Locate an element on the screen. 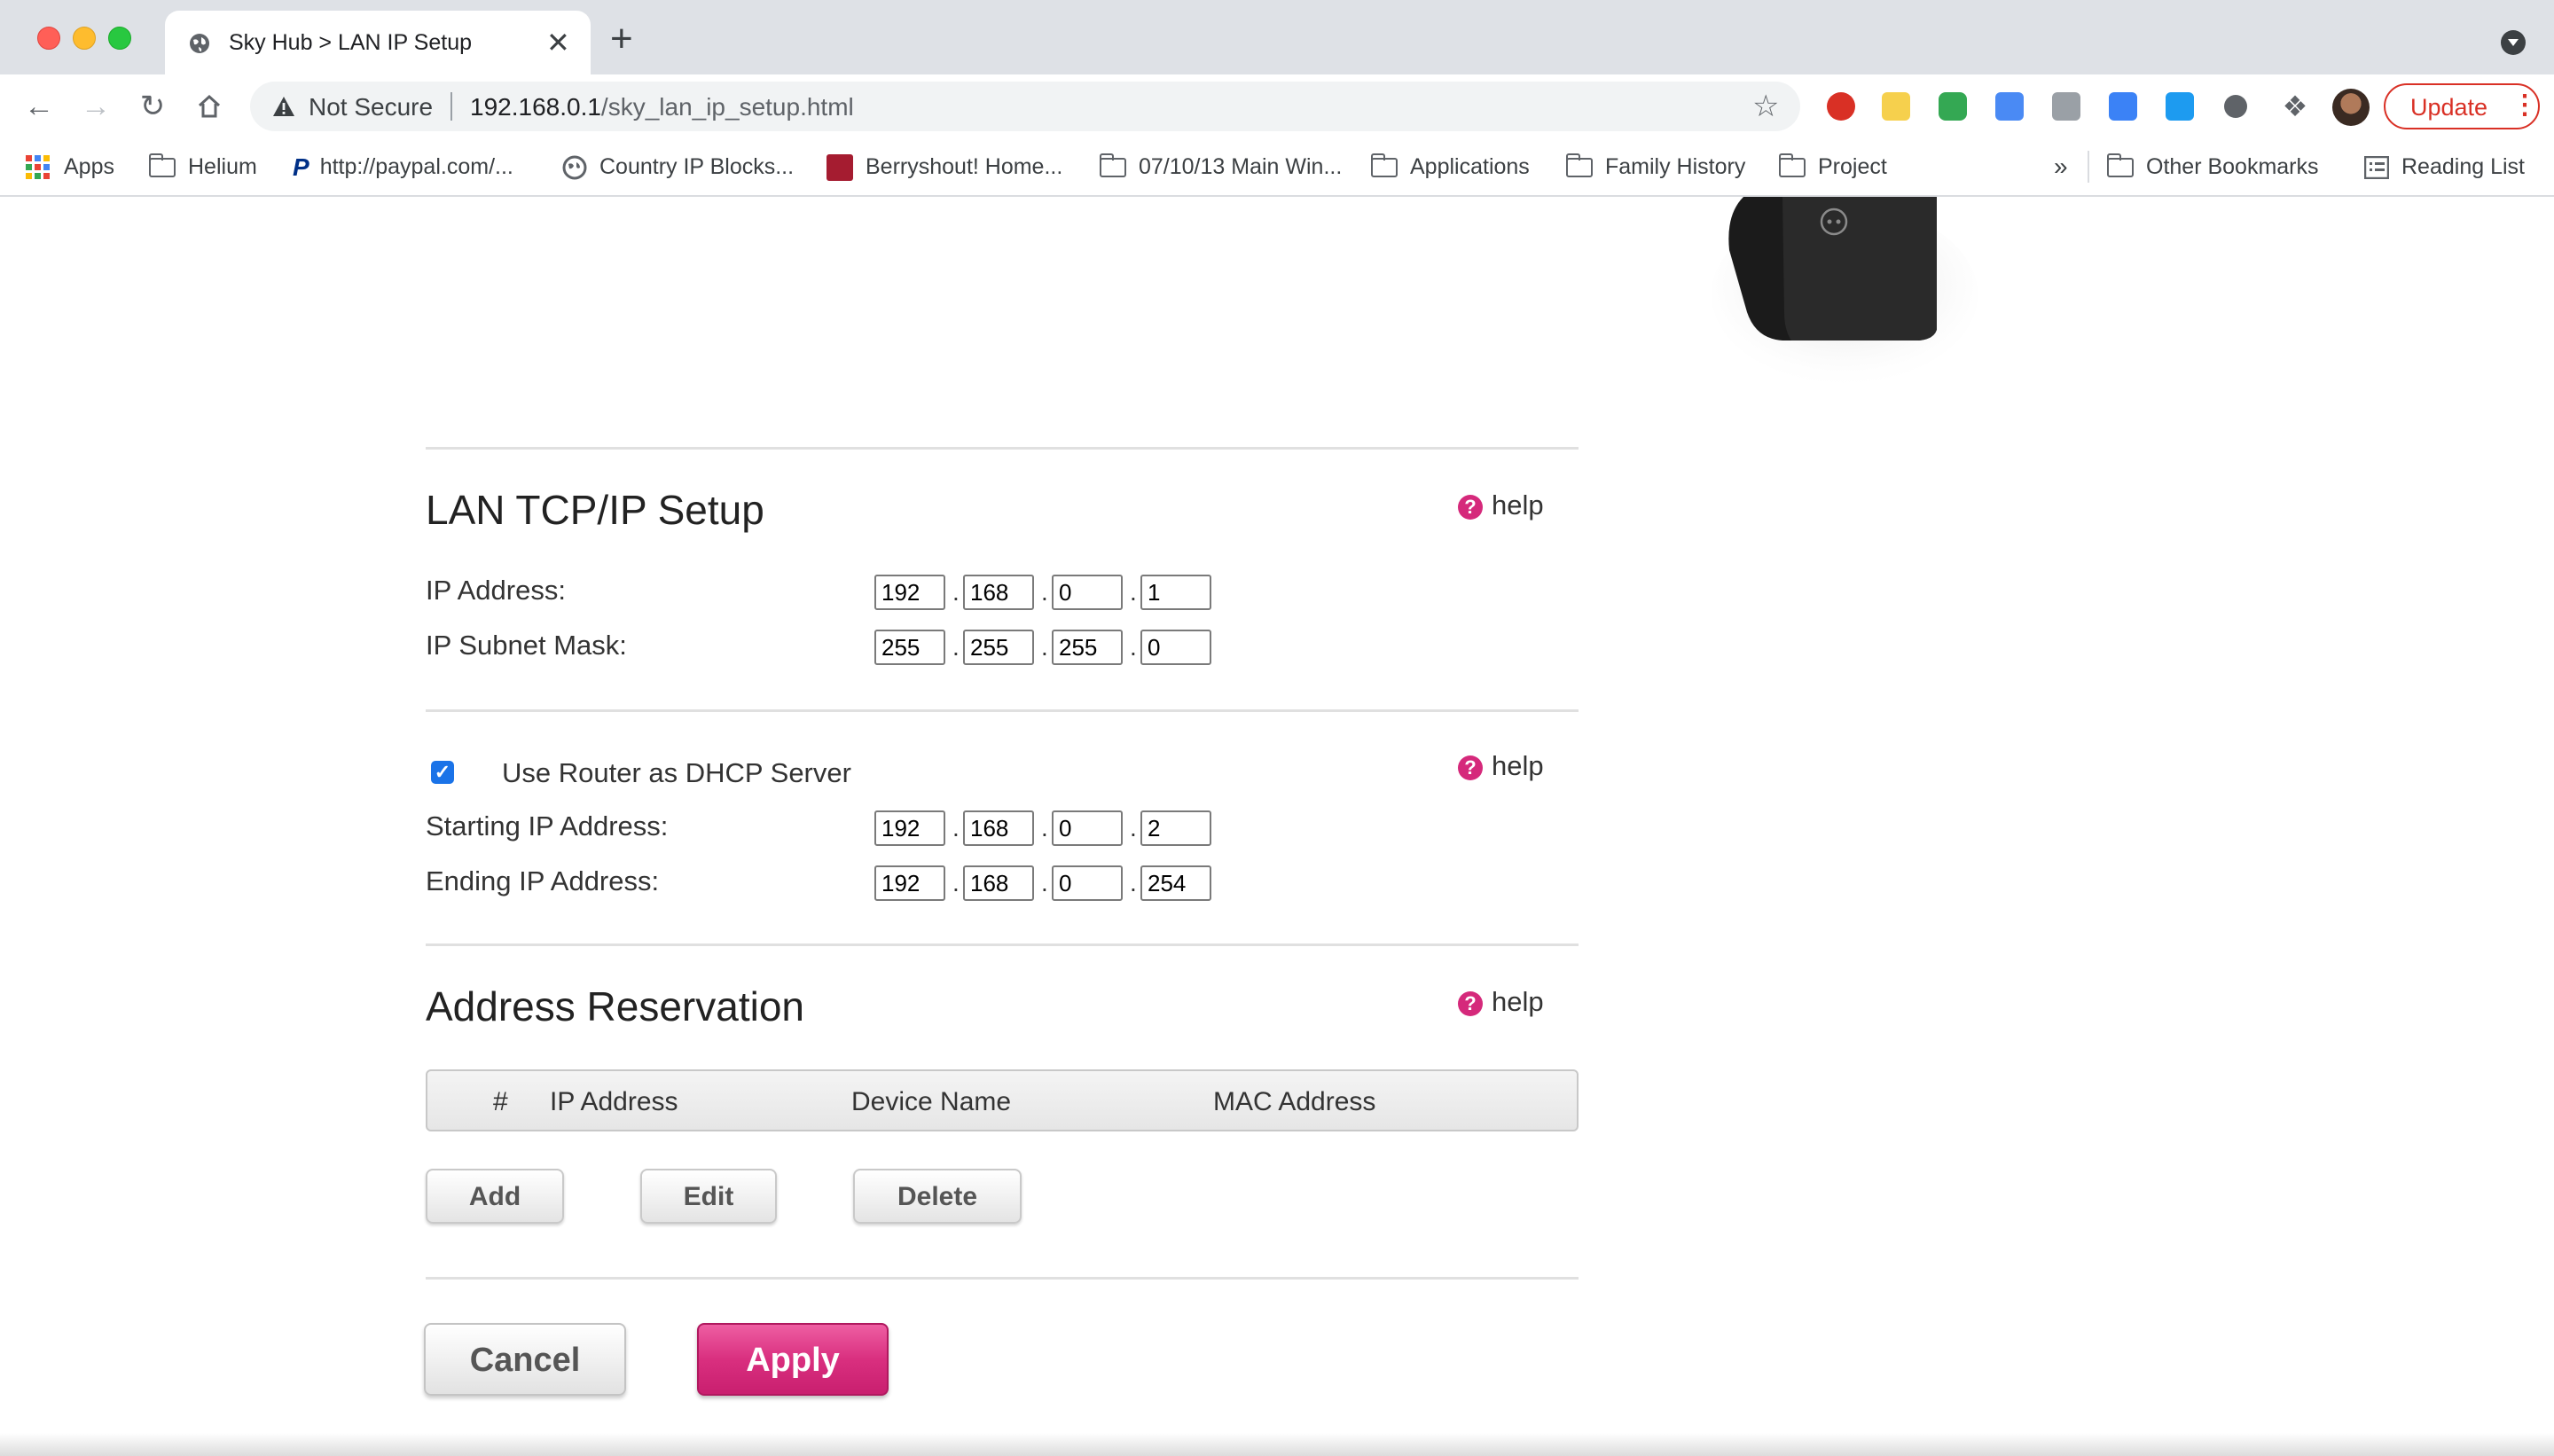 The height and width of the screenshot is (1456, 2554). highlighter-icon is located at coordinates (1896, 106).